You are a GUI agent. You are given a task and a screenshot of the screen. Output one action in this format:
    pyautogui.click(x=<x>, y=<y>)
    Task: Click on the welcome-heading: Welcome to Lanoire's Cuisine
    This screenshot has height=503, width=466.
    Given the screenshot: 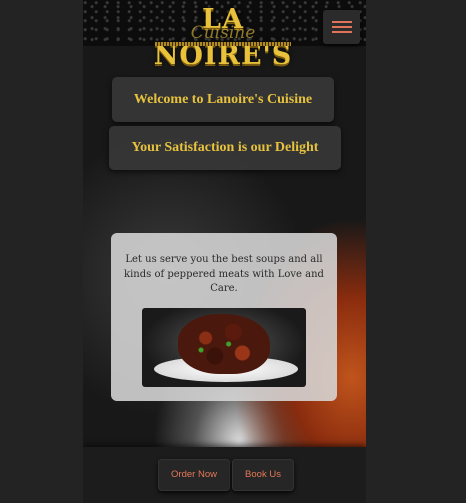 What is the action you would take?
    pyautogui.click(x=223, y=99)
    